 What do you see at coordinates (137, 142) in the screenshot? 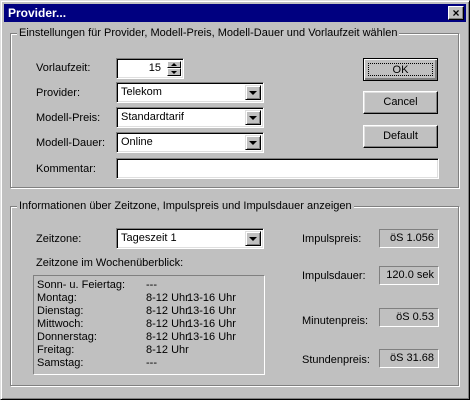
I see `modelldauer-value: Online` at bounding box center [137, 142].